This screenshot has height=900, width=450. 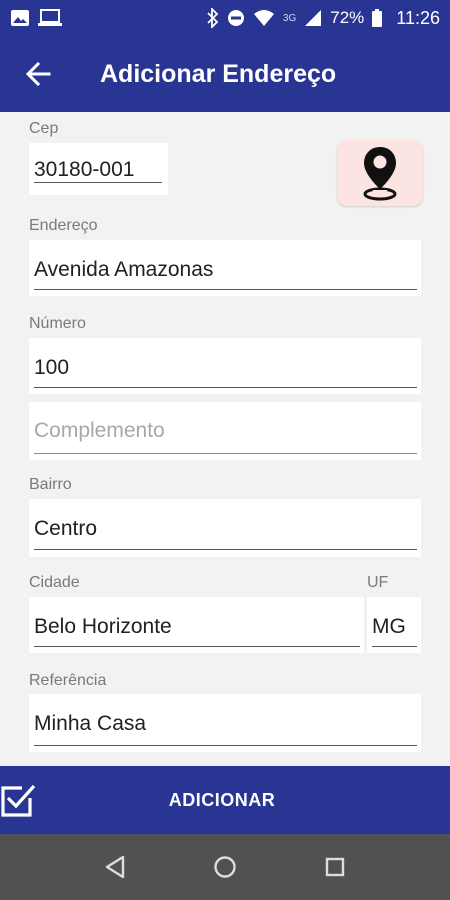 What do you see at coordinates (225, 453) in the screenshot?
I see `complemento-underline` at bounding box center [225, 453].